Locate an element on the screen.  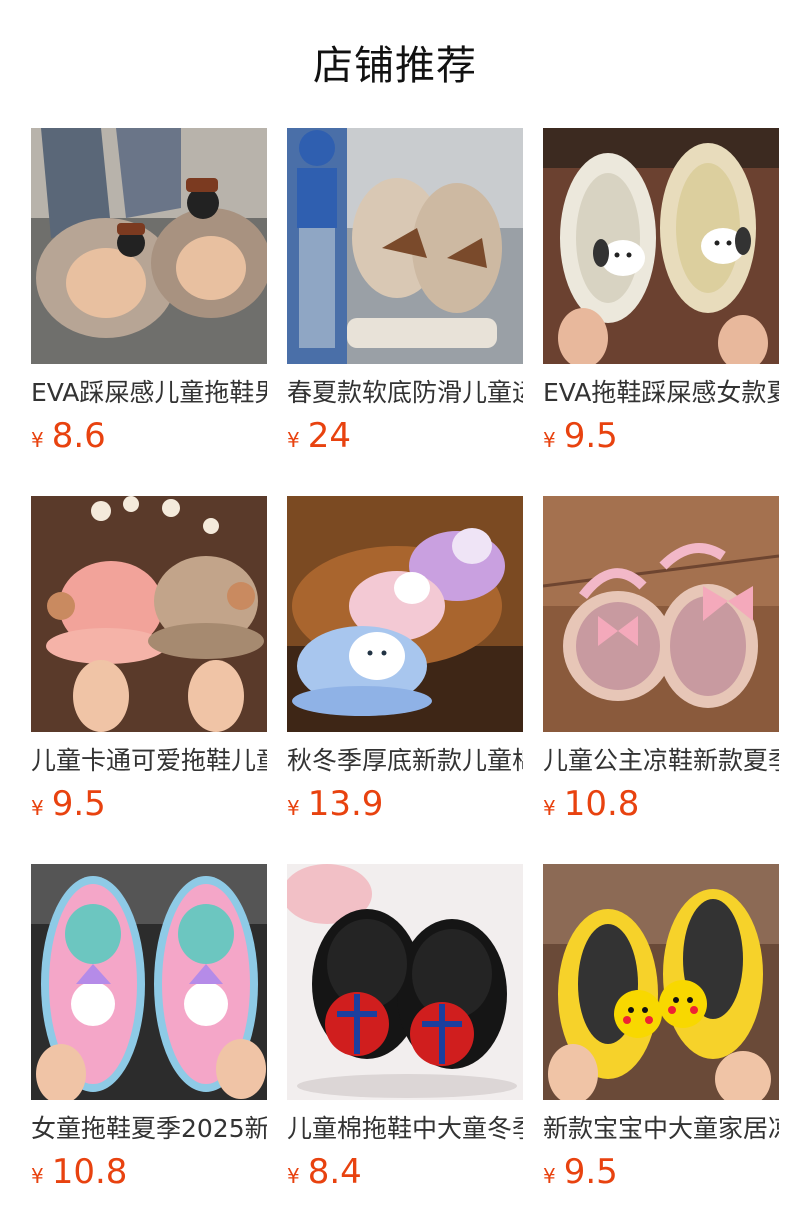
price-value: 13.9 is located at coordinates (345, 804).